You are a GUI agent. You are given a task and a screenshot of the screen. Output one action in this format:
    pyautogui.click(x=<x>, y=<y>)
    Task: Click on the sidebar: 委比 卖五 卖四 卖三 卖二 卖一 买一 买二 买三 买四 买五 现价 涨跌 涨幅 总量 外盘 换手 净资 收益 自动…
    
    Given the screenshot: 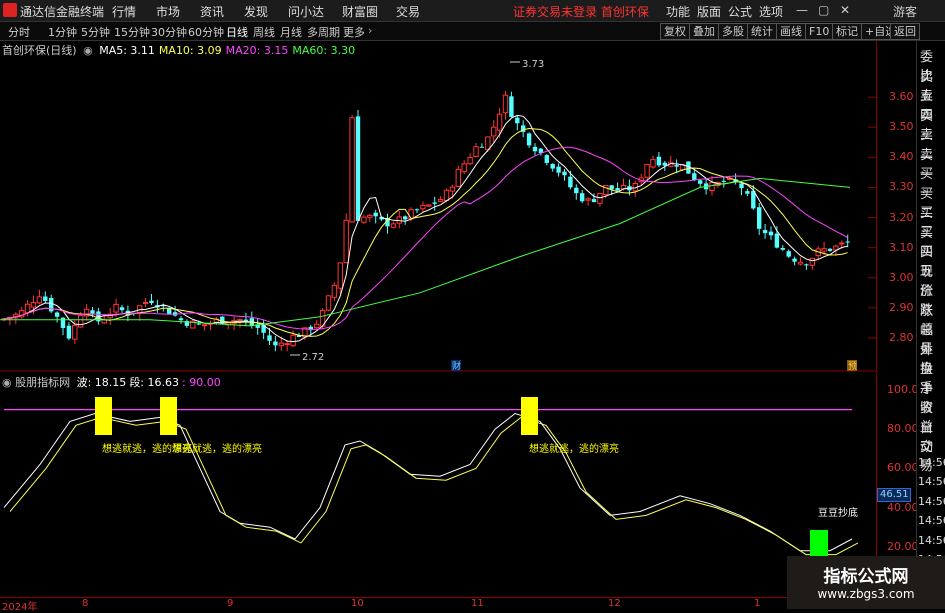 What is the action you would take?
    pyautogui.click(x=930, y=325)
    